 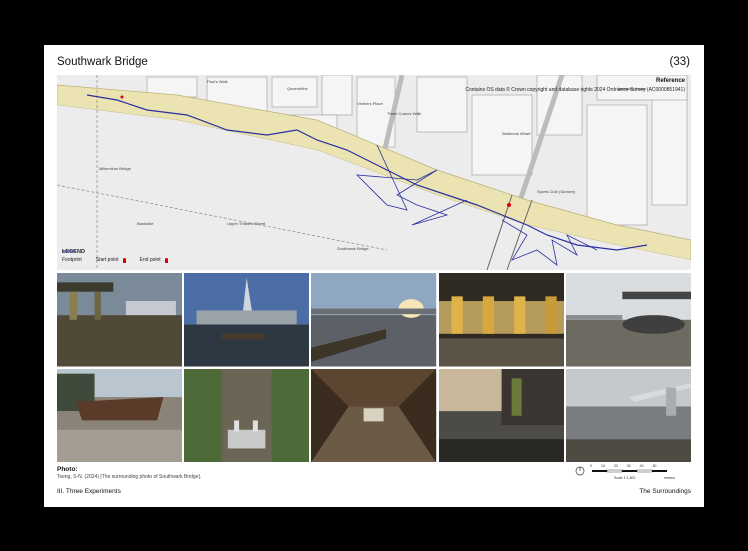 I want to click on scale-tick: 0, so click(x=591, y=466).